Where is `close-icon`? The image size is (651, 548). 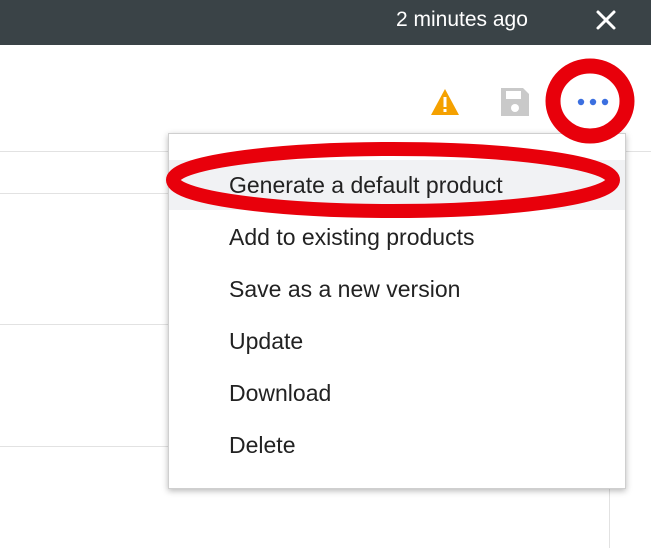 close-icon is located at coordinates (606, 20).